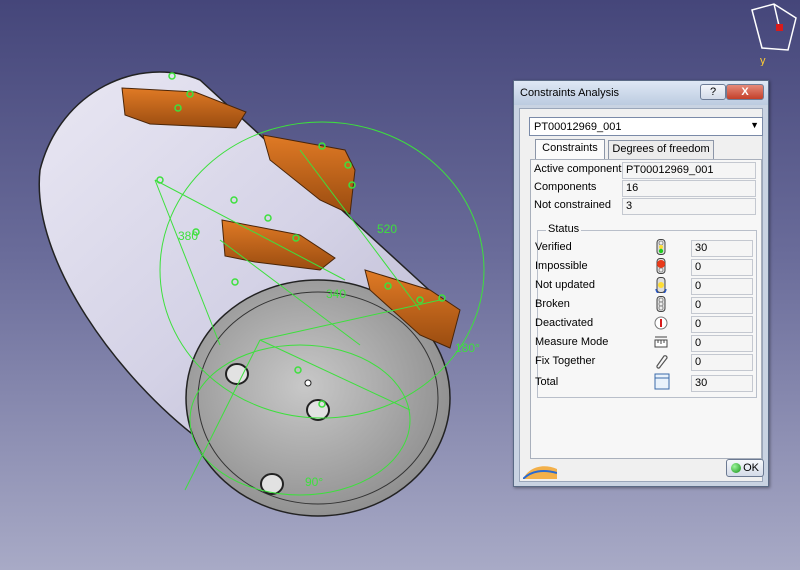 The height and width of the screenshot is (570, 800). Describe the element at coordinates (540, 472) in the screenshot. I see `catia-logo-icon` at that location.